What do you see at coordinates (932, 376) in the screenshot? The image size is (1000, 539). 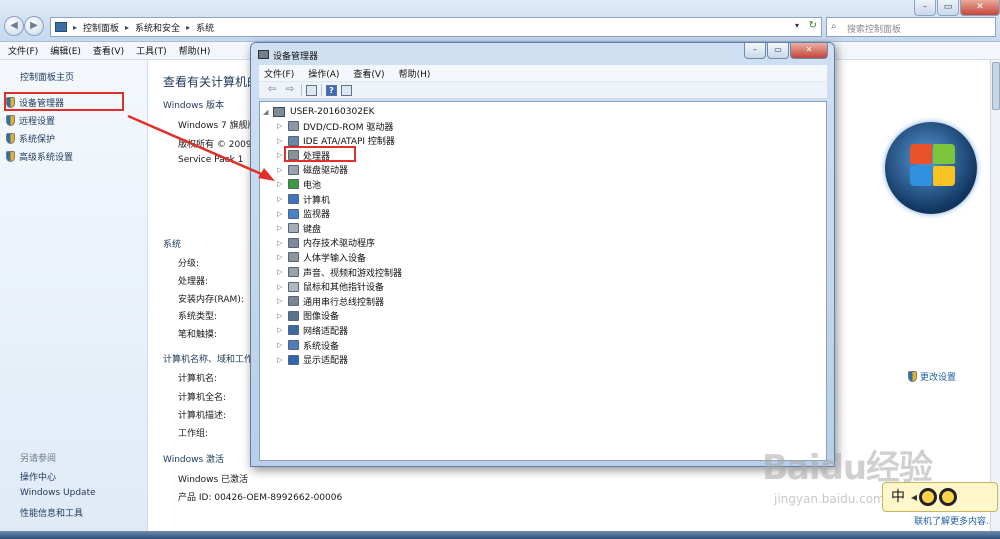 I see `change-settings-link: 更改设置` at bounding box center [932, 376].